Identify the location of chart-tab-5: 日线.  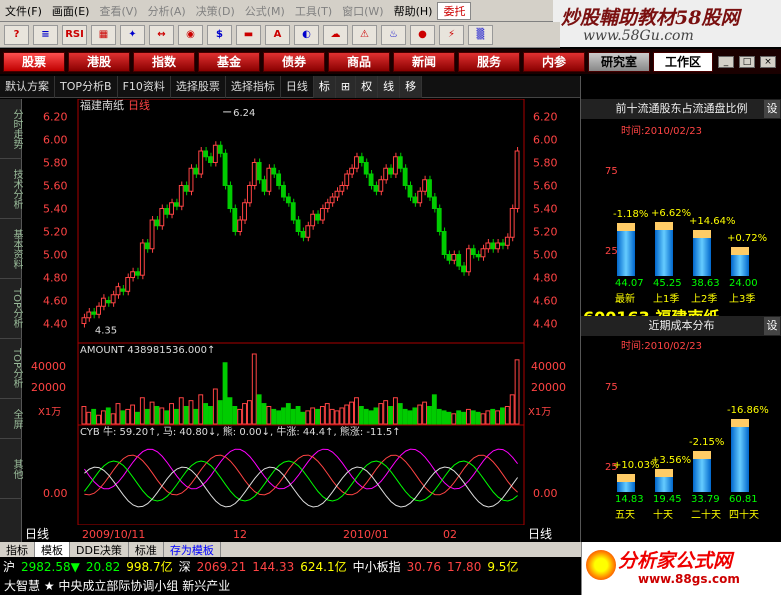
(297, 86).